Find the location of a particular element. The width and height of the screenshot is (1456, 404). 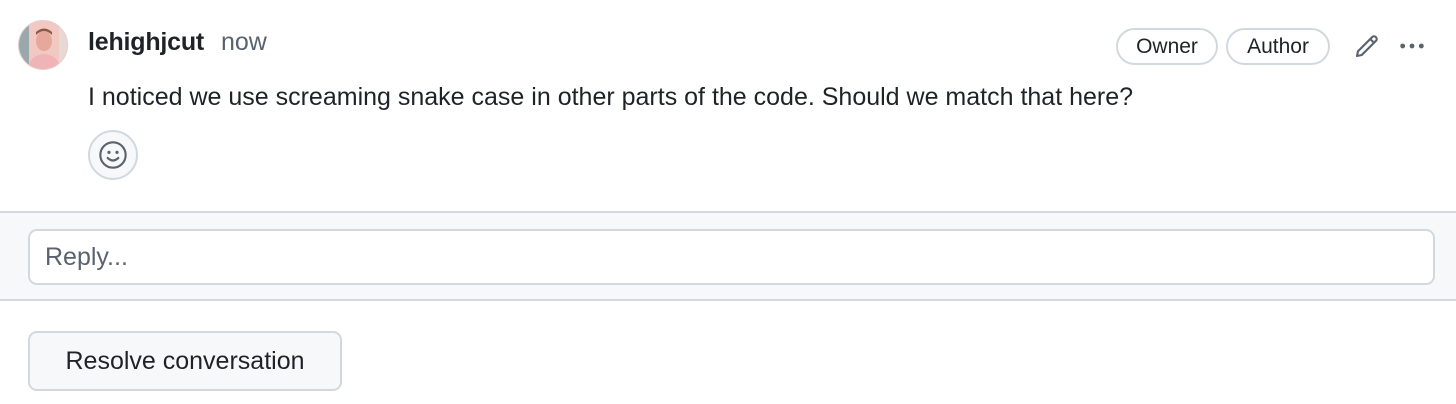

add-reaction-button is located at coordinates (113, 155).